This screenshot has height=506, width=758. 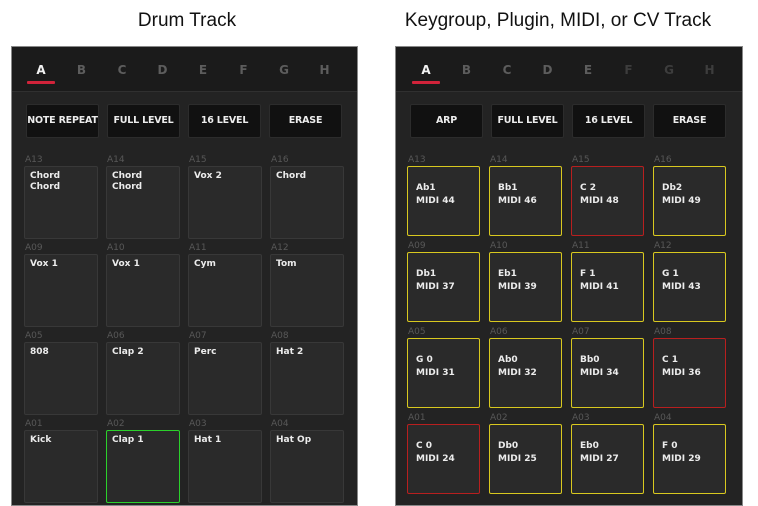 I want to click on pad-name: Db2, so click(x=672, y=188).